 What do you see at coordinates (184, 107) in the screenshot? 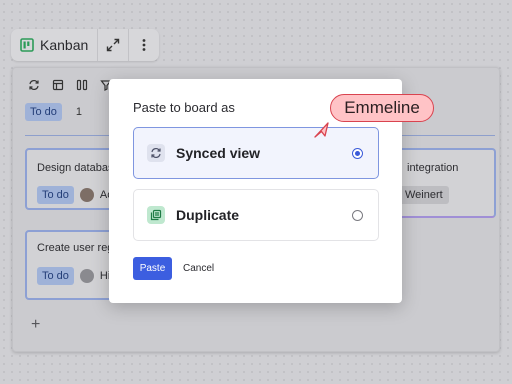
I see `dialog-title: Paste to board as` at bounding box center [184, 107].